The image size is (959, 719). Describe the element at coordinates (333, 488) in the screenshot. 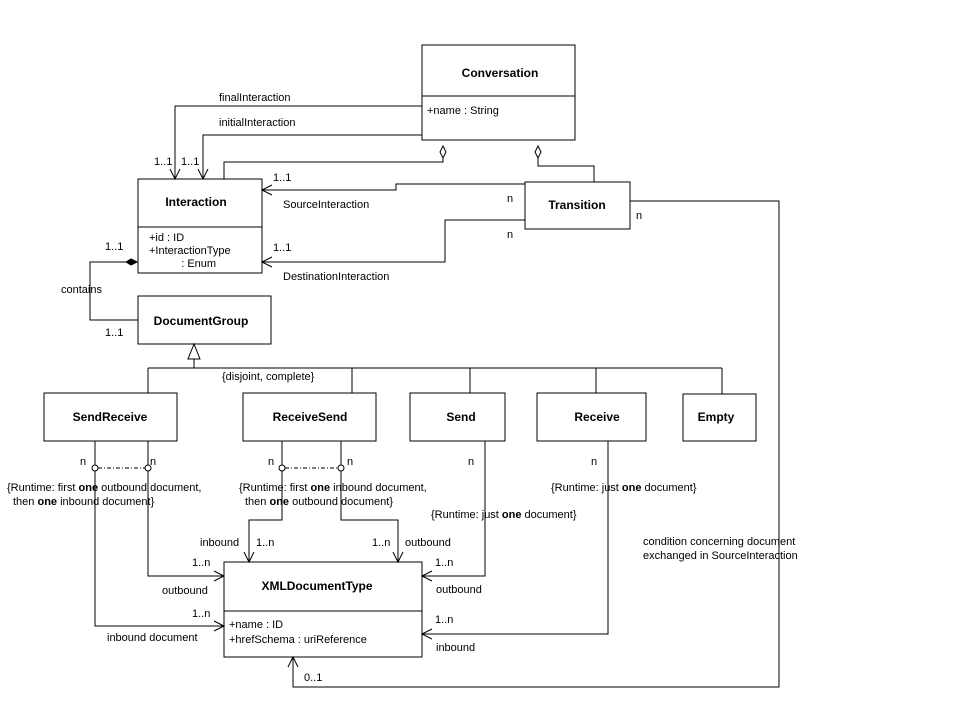

I see `receivesend-runtime-constraint: {Runtime: first one inbound document,` at that location.